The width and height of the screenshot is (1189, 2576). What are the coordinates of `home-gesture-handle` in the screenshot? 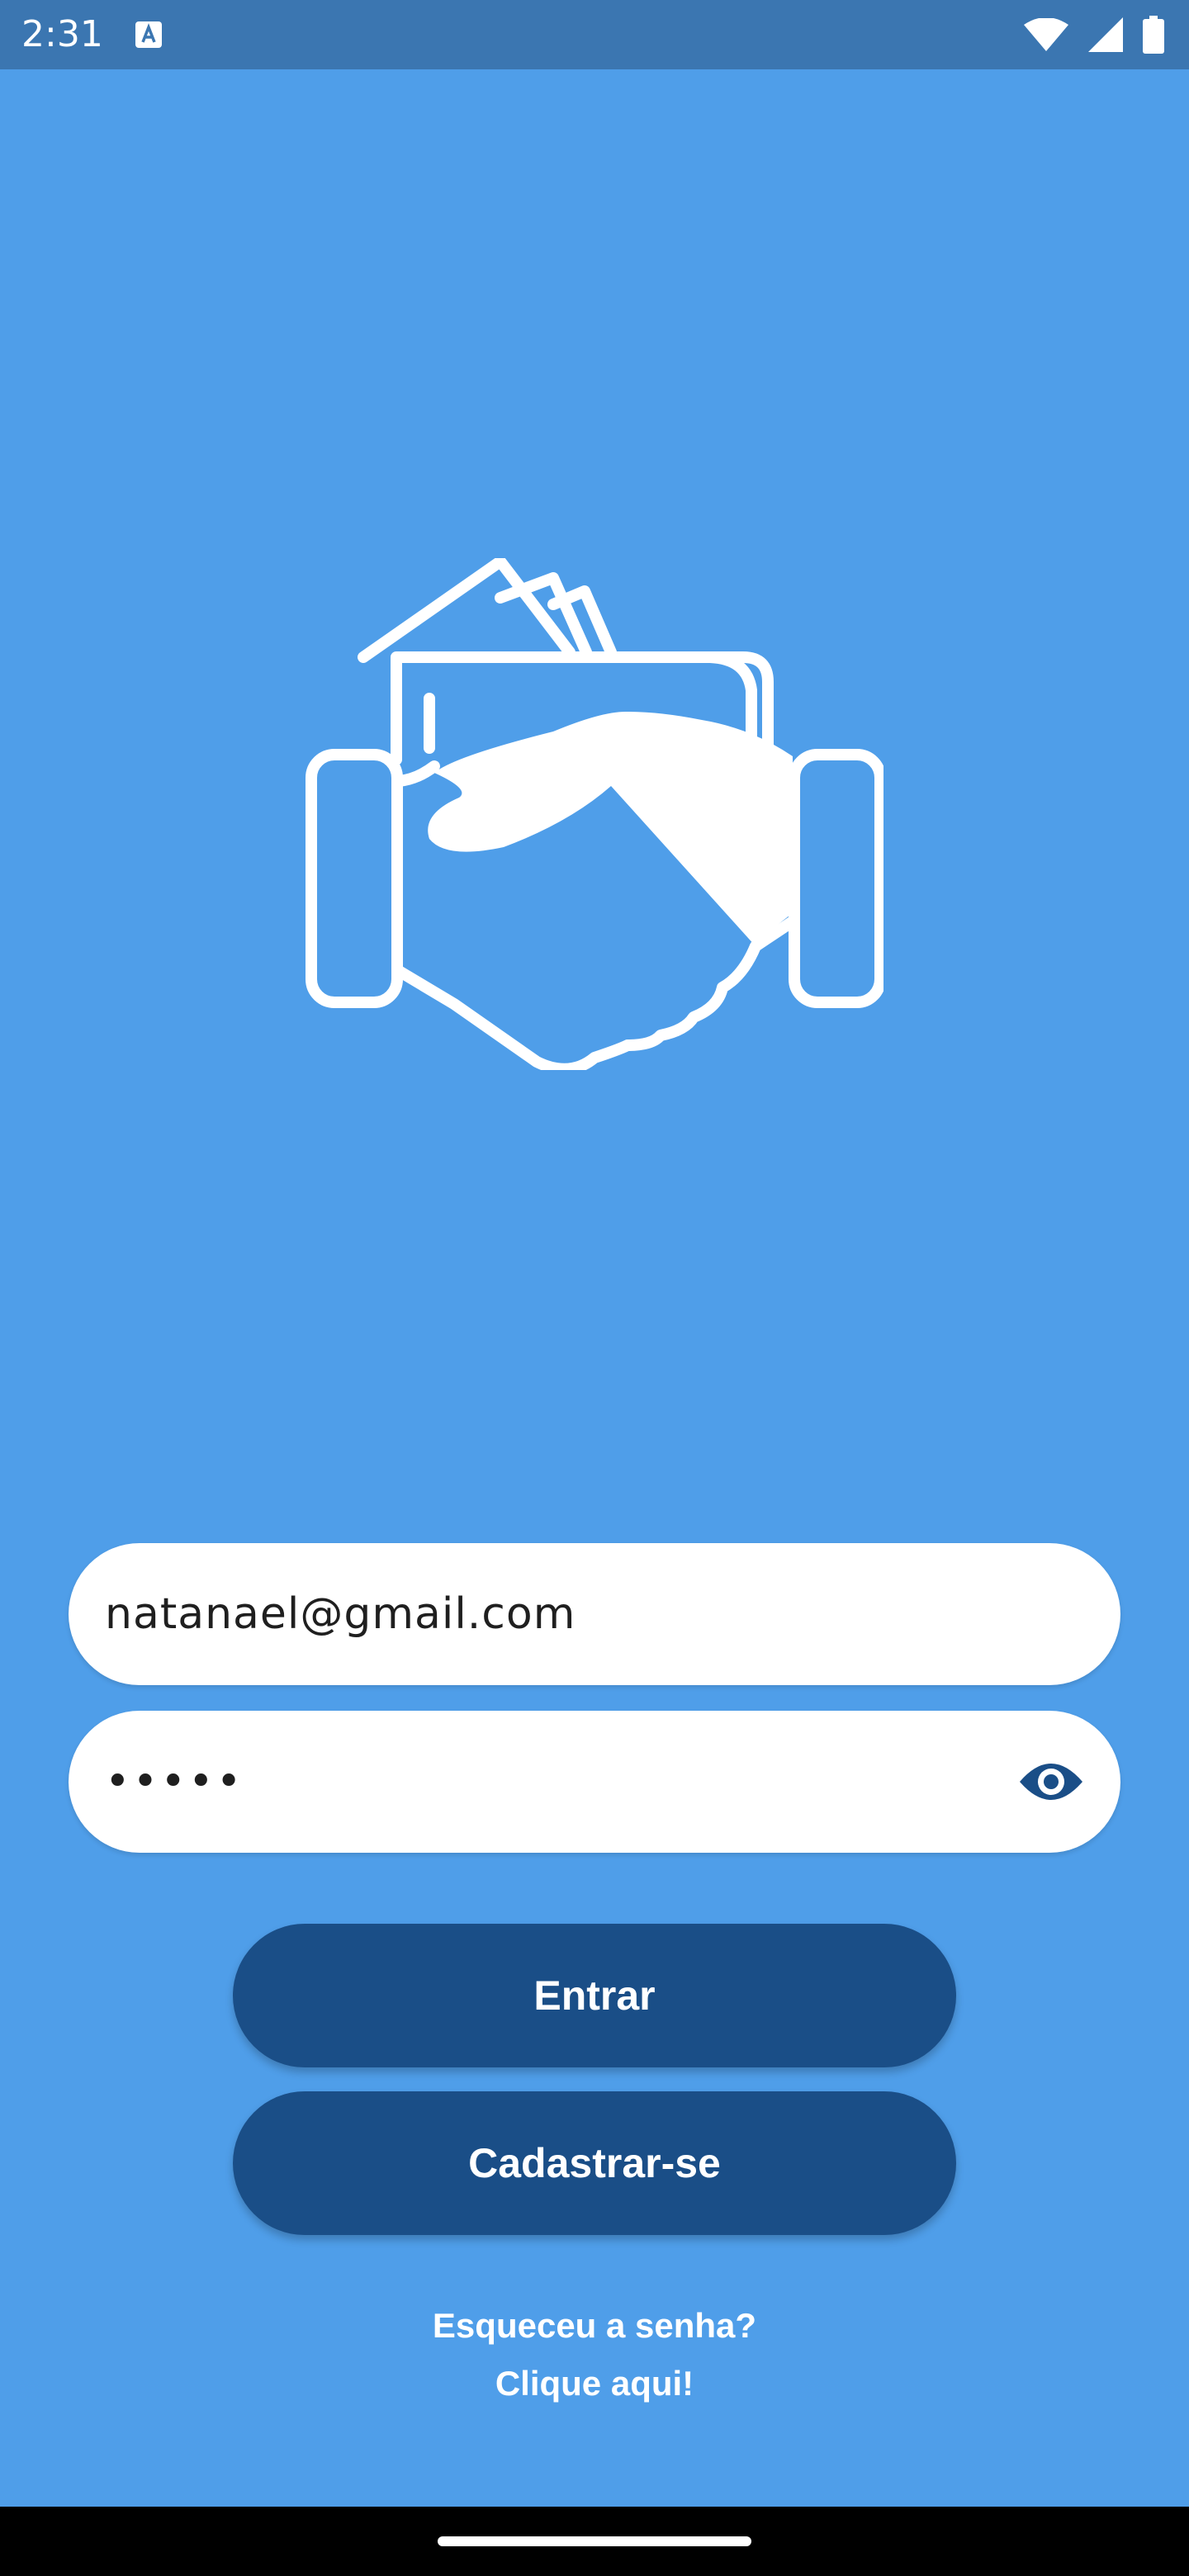 It's located at (594, 2541).